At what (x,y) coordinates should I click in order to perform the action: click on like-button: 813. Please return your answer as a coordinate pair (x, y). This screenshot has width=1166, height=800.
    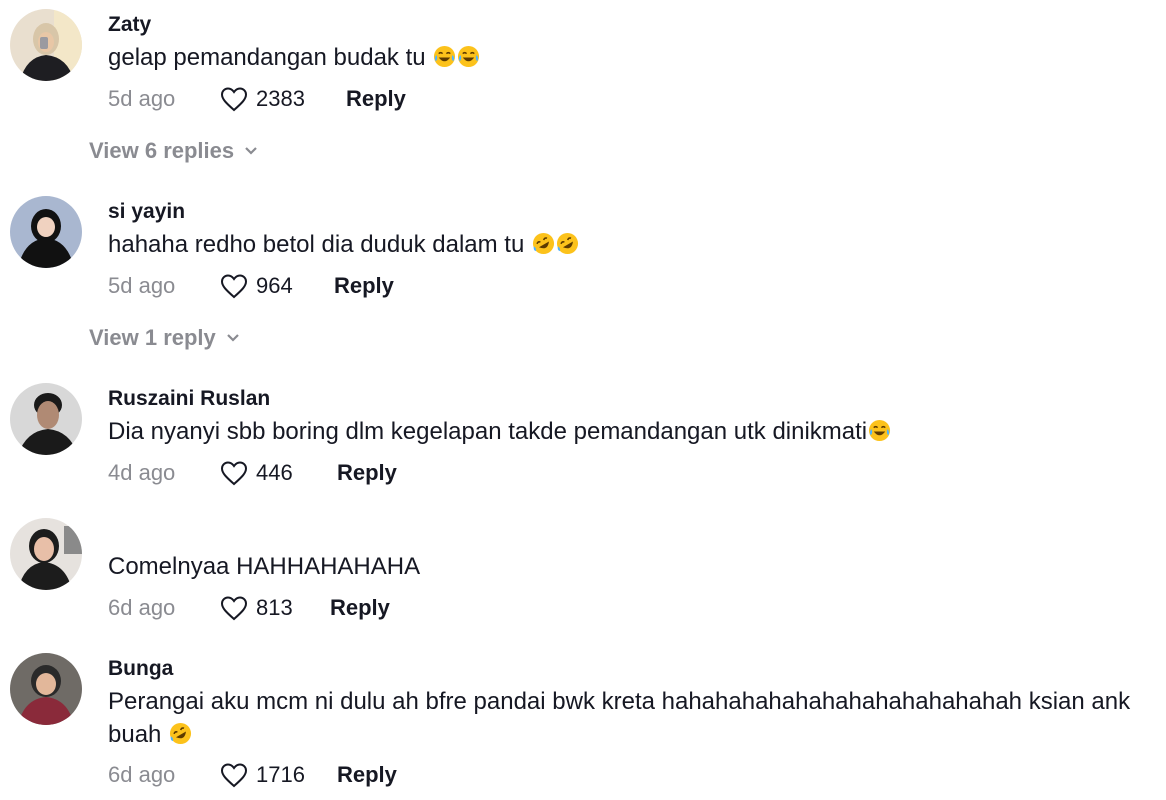
    Looking at the image, I should click on (275, 608).